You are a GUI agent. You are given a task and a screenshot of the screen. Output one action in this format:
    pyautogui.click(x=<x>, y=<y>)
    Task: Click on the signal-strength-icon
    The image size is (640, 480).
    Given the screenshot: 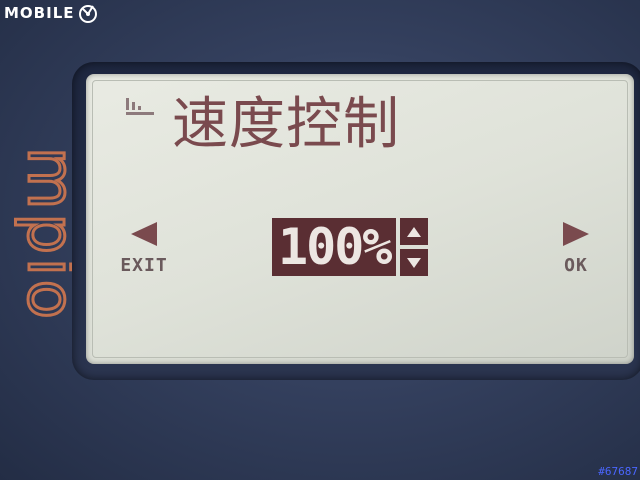 What is the action you would take?
    pyautogui.click(x=140, y=106)
    